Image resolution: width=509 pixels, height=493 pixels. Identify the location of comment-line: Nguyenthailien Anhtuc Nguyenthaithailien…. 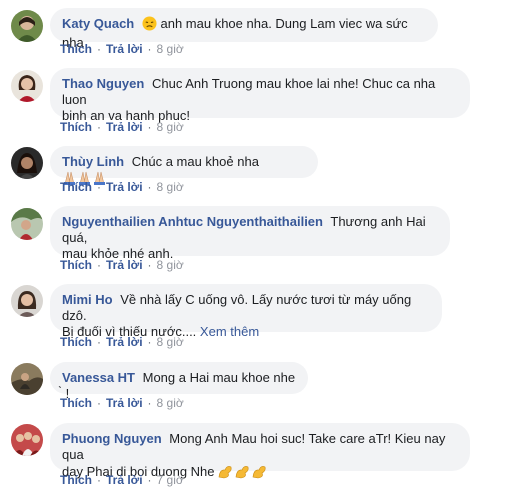
(250, 230).